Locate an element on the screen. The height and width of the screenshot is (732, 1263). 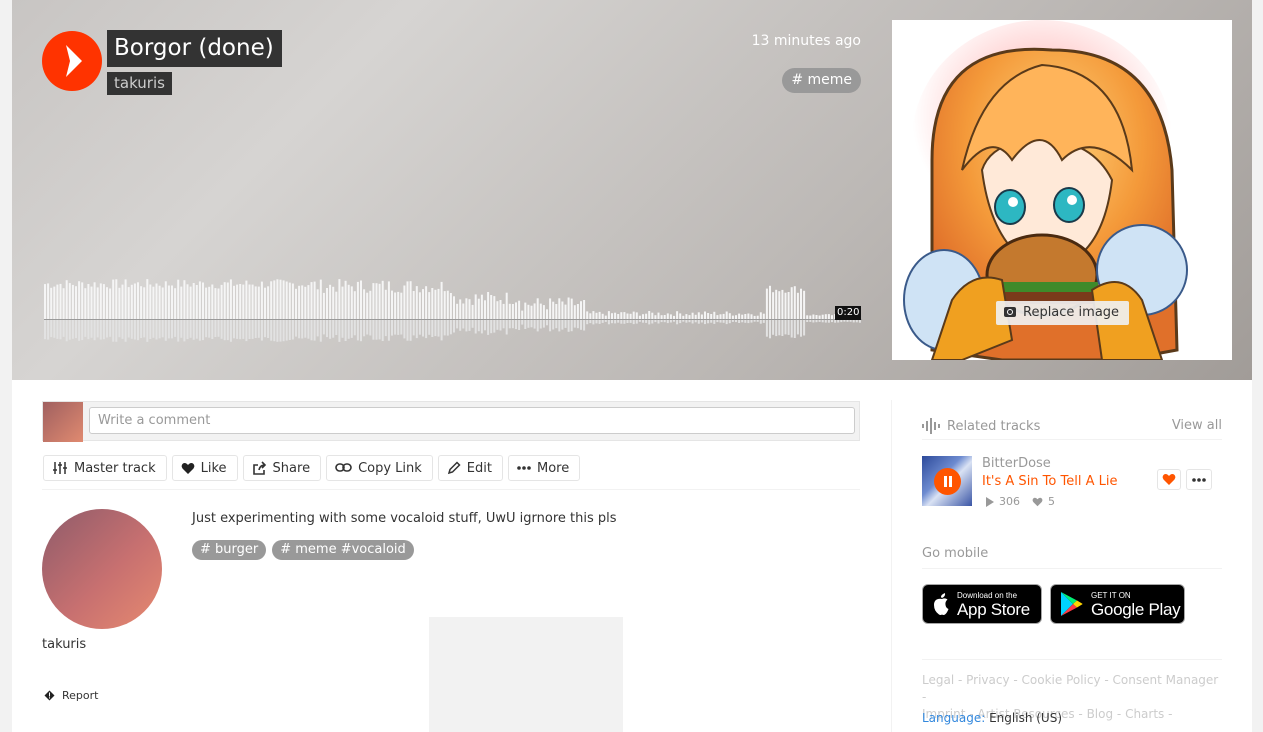
tag-meme-vocaloid: # meme #vocaloid is located at coordinates (343, 550).